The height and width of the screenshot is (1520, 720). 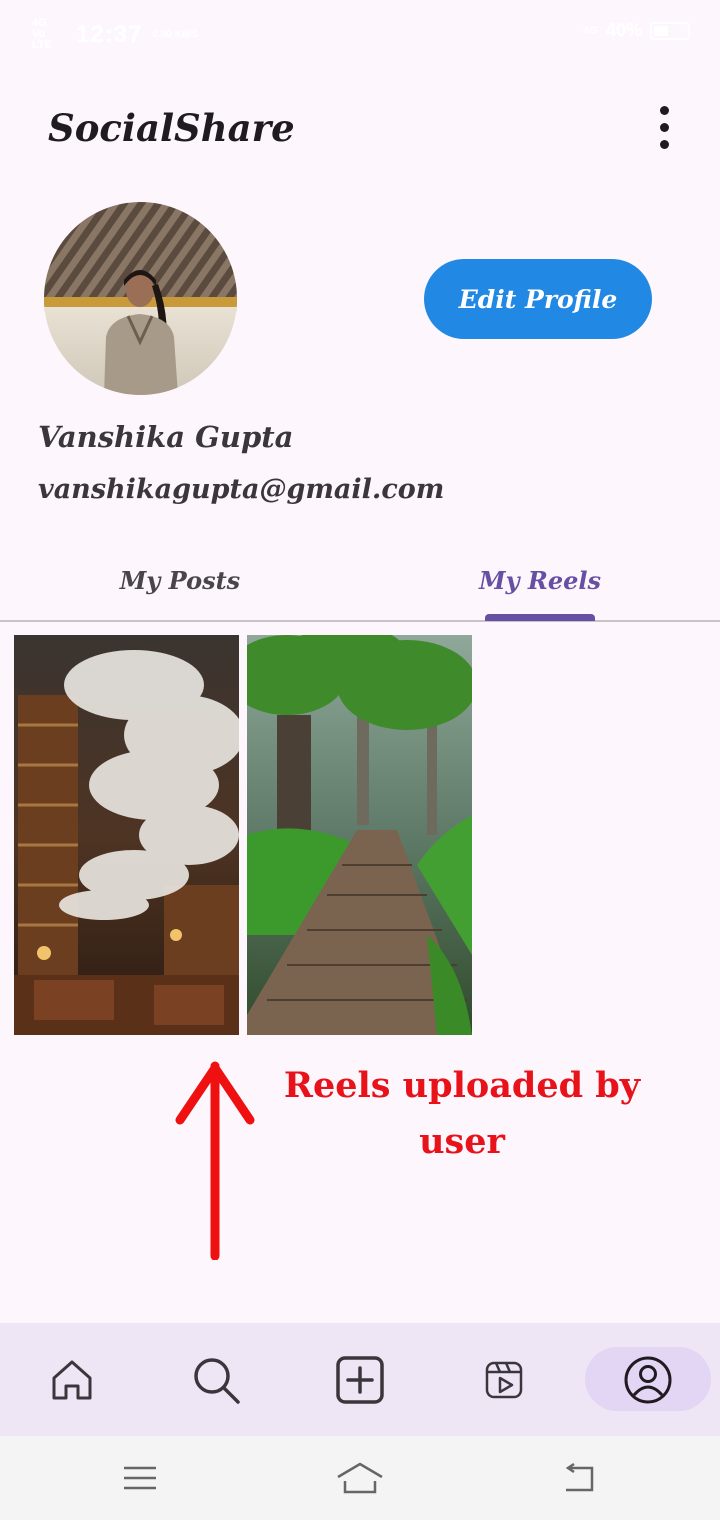 What do you see at coordinates (166, 437) in the screenshot?
I see `user-name: Vanshika Gupta` at bounding box center [166, 437].